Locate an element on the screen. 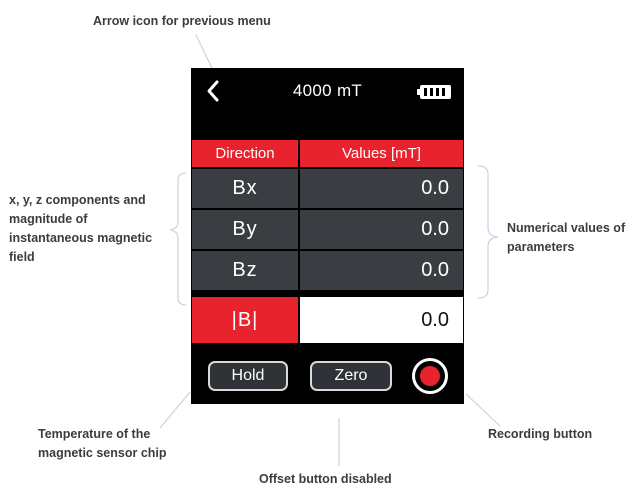 This screenshot has height=494, width=643. record-icon is located at coordinates (430, 376).